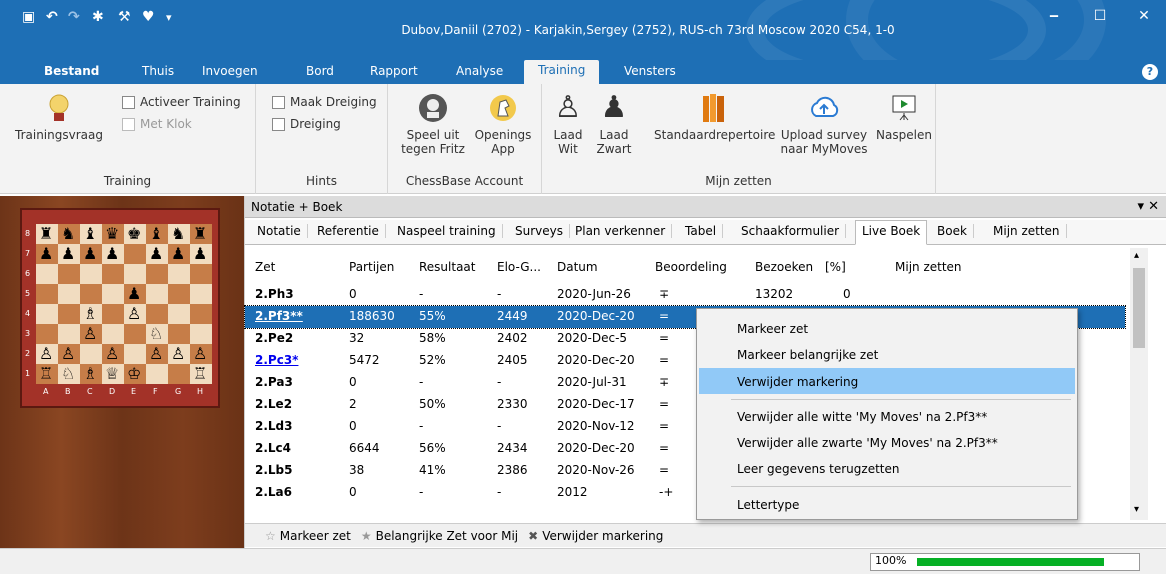 This screenshot has height=574, width=1166. Describe the element at coordinates (1139, 384) in the screenshot. I see `vertical-scrollbar: ▴ ▾` at that location.